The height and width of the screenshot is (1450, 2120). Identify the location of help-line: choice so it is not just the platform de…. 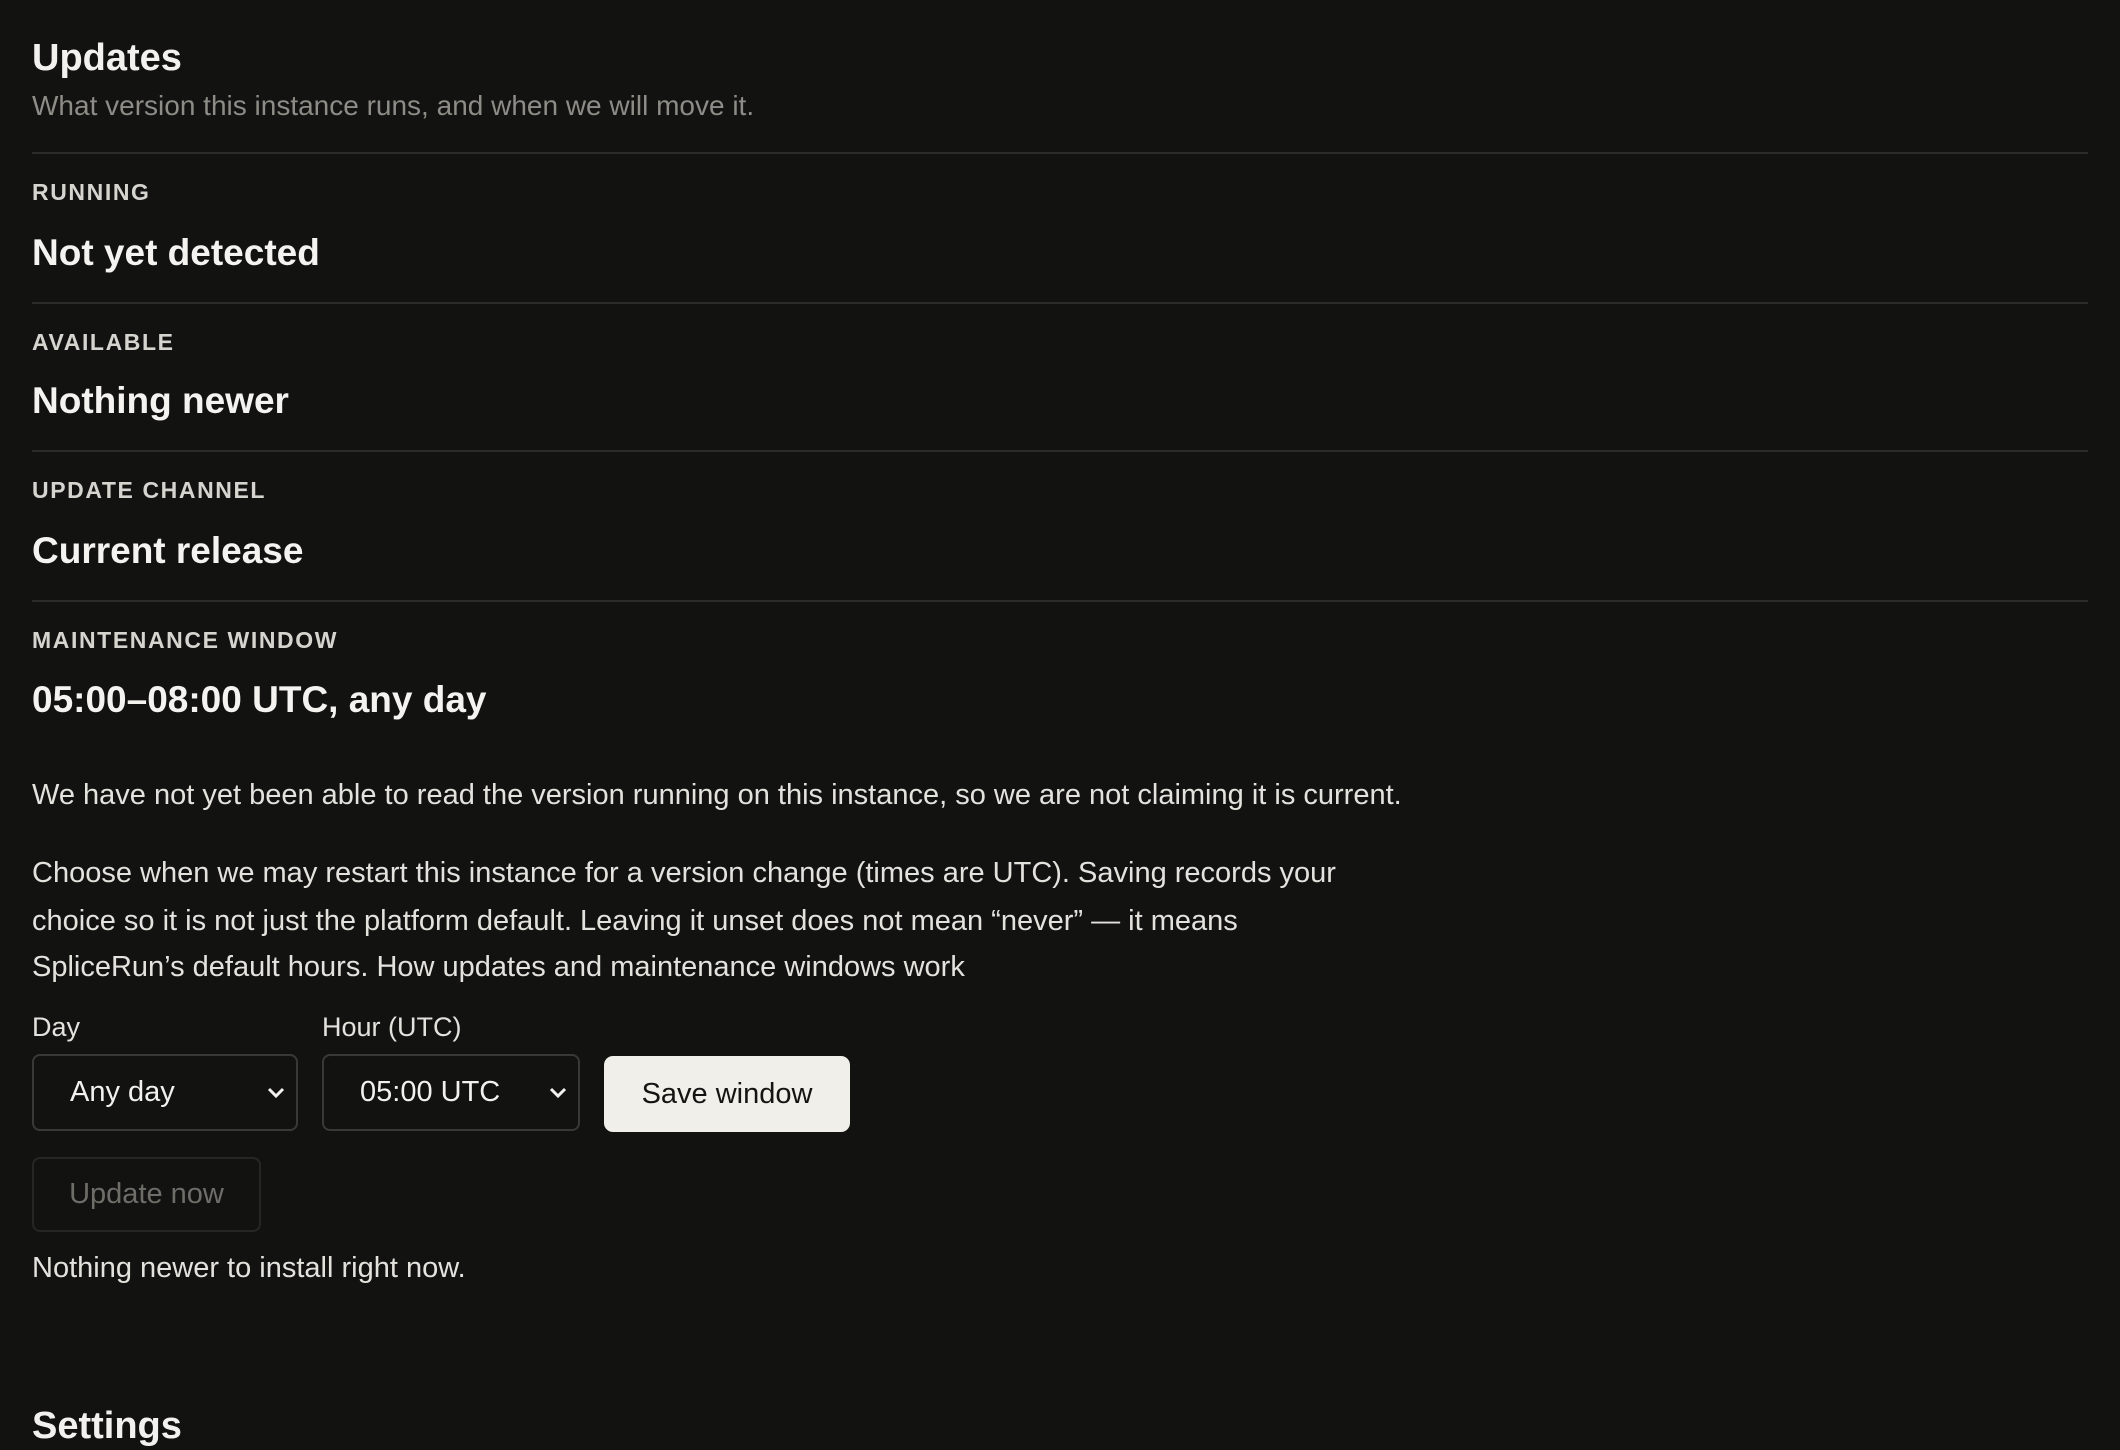
(635, 921).